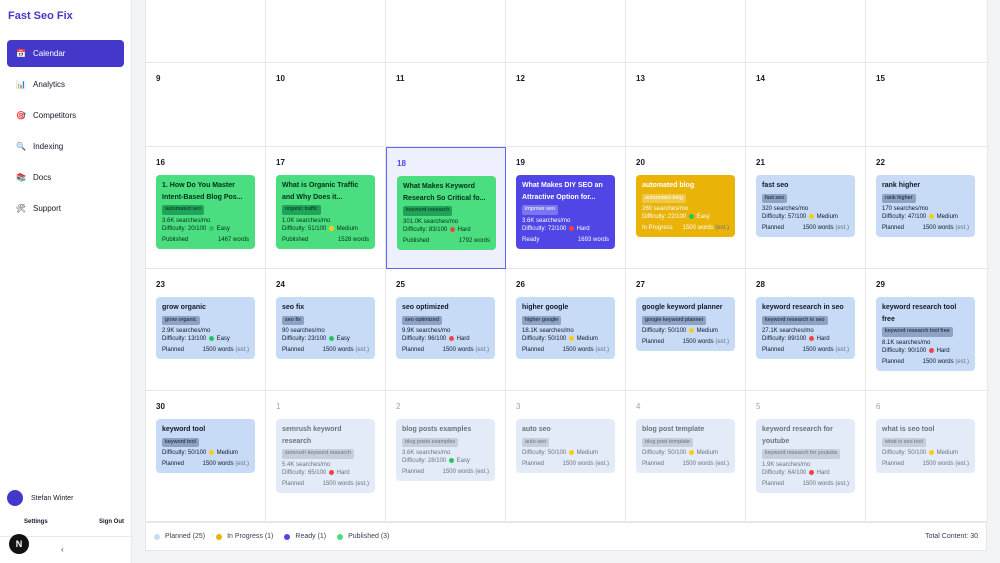  I want to click on keyword-tag: keyword research for youtube, so click(801, 454).